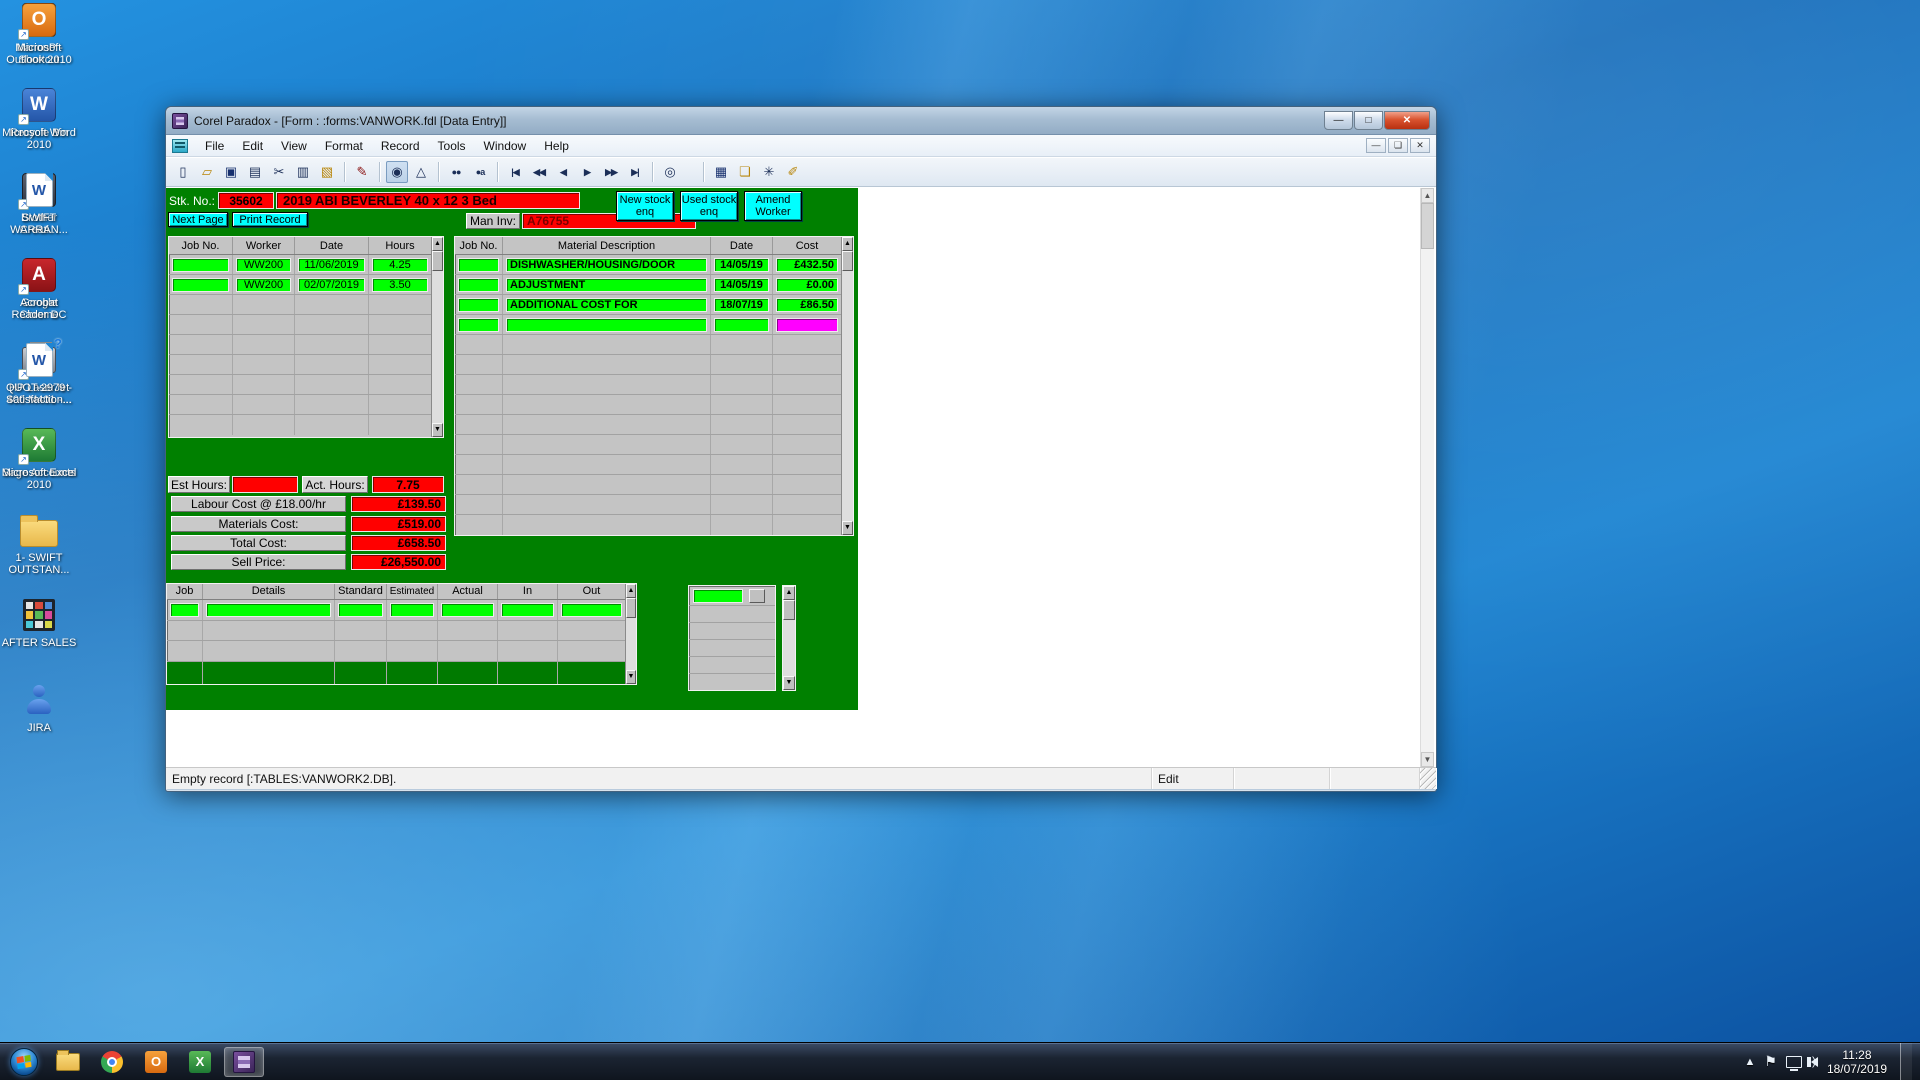  Describe the element at coordinates (331, 264) in the screenshot. I see `date-cell: 11/06/2019` at that location.